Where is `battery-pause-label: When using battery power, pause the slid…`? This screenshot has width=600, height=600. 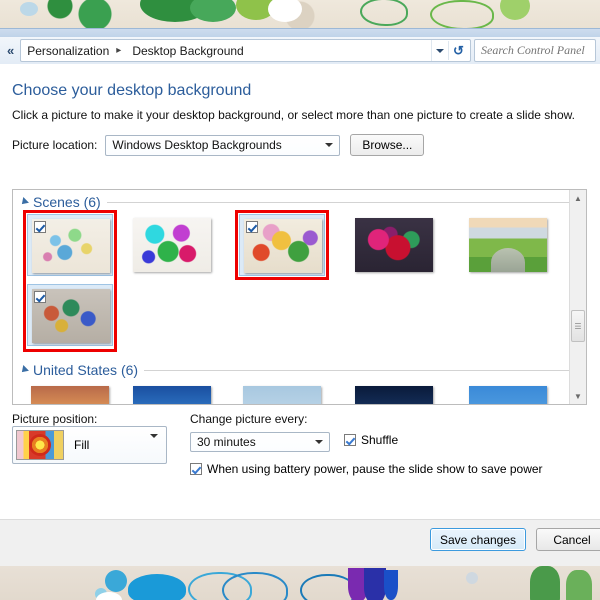 battery-pause-label: When using battery power, pause the slid… is located at coordinates (375, 469).